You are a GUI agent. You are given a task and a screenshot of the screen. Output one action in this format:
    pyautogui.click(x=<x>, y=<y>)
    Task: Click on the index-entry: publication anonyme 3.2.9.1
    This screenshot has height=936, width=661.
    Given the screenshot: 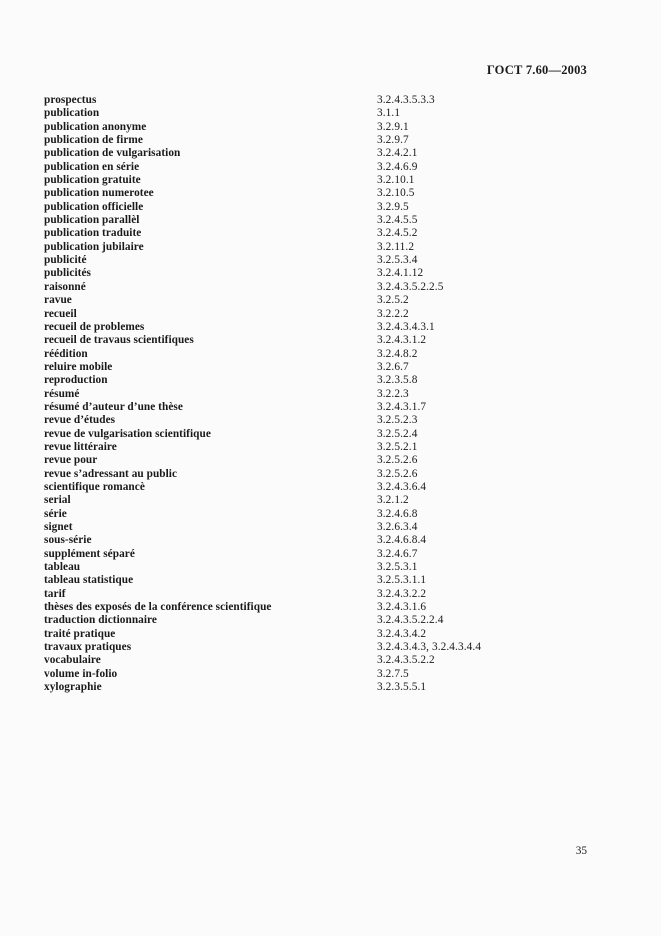 What is the action you would take?
    pyautogui.click(x=330, y=127)
    